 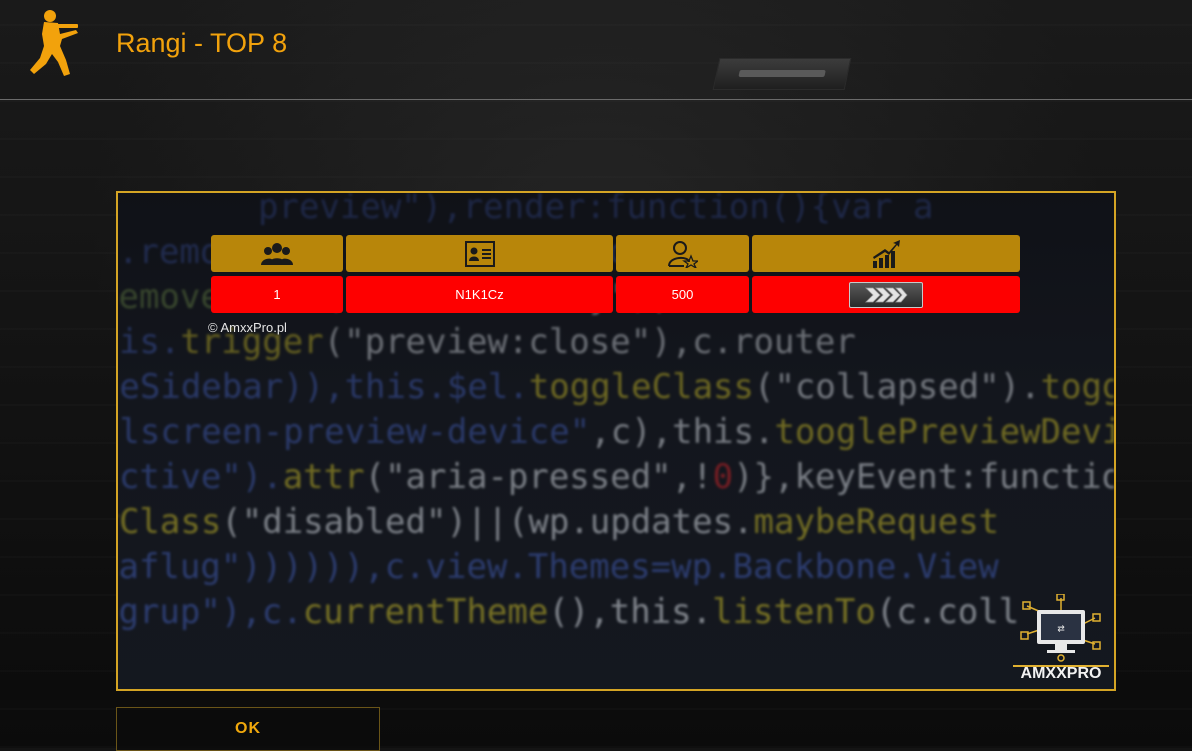 I want to click on column-header-points, so click(x=682, y=253).